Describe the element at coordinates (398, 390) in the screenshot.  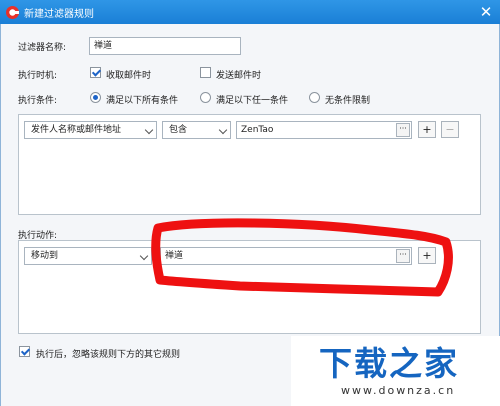
I see `watermark-url: www.downza.cn` at that location.